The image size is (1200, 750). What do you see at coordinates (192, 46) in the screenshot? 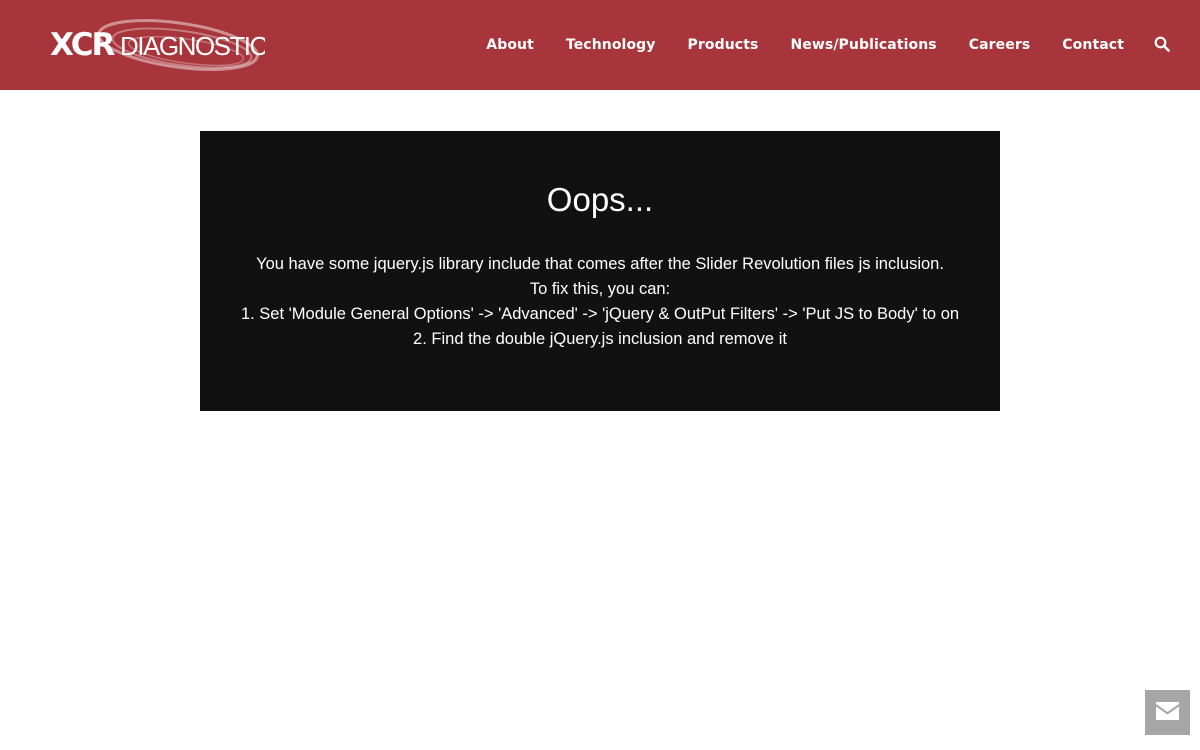
I see `logo-text-light: DIAGNOSTICS` at bounding box center [192, 46].